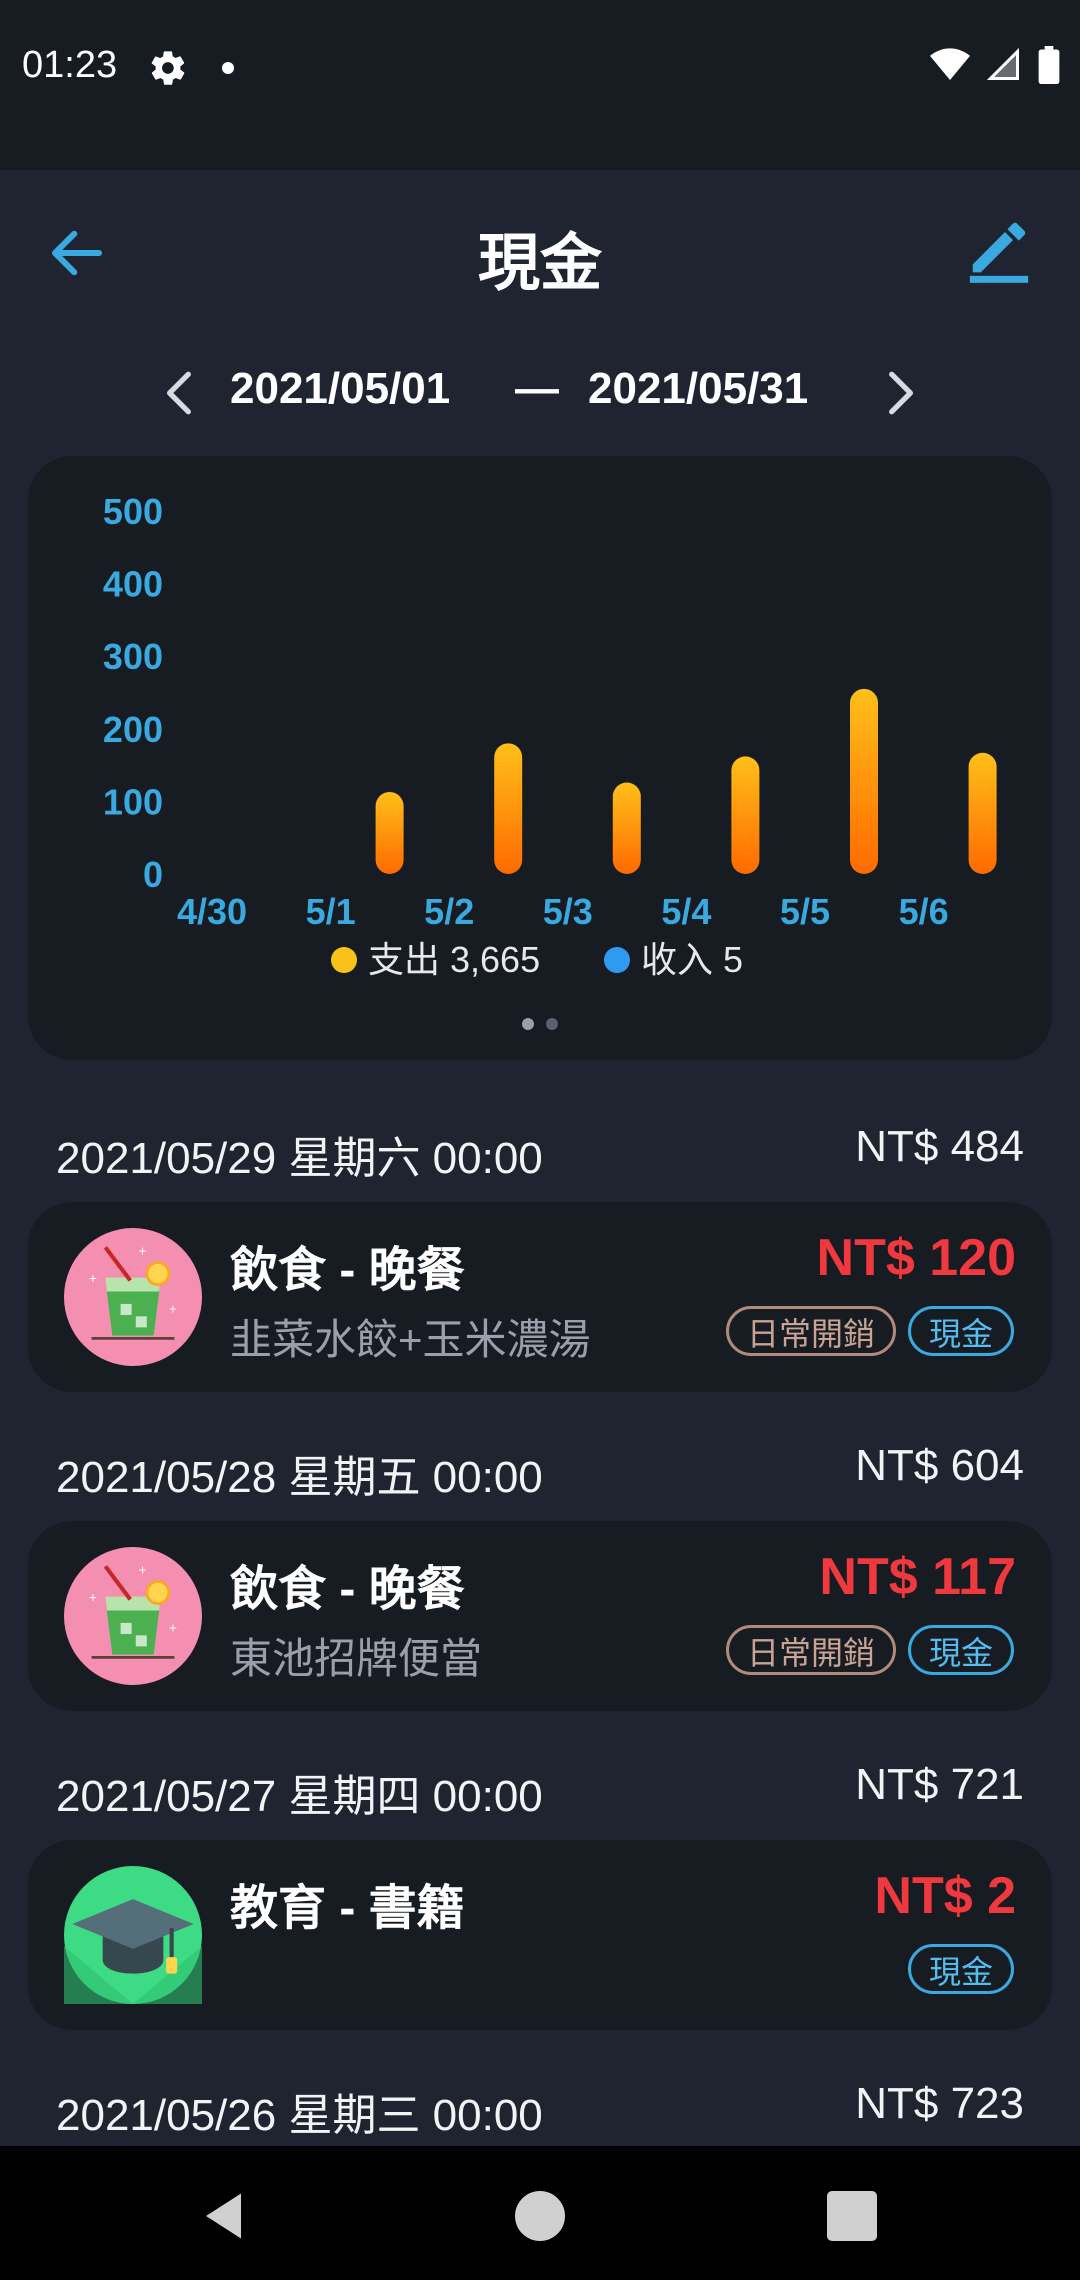  Describe the element at coordinates (212, 911) in the screenshot. I see `x-tick-label: 4/30` at that location.